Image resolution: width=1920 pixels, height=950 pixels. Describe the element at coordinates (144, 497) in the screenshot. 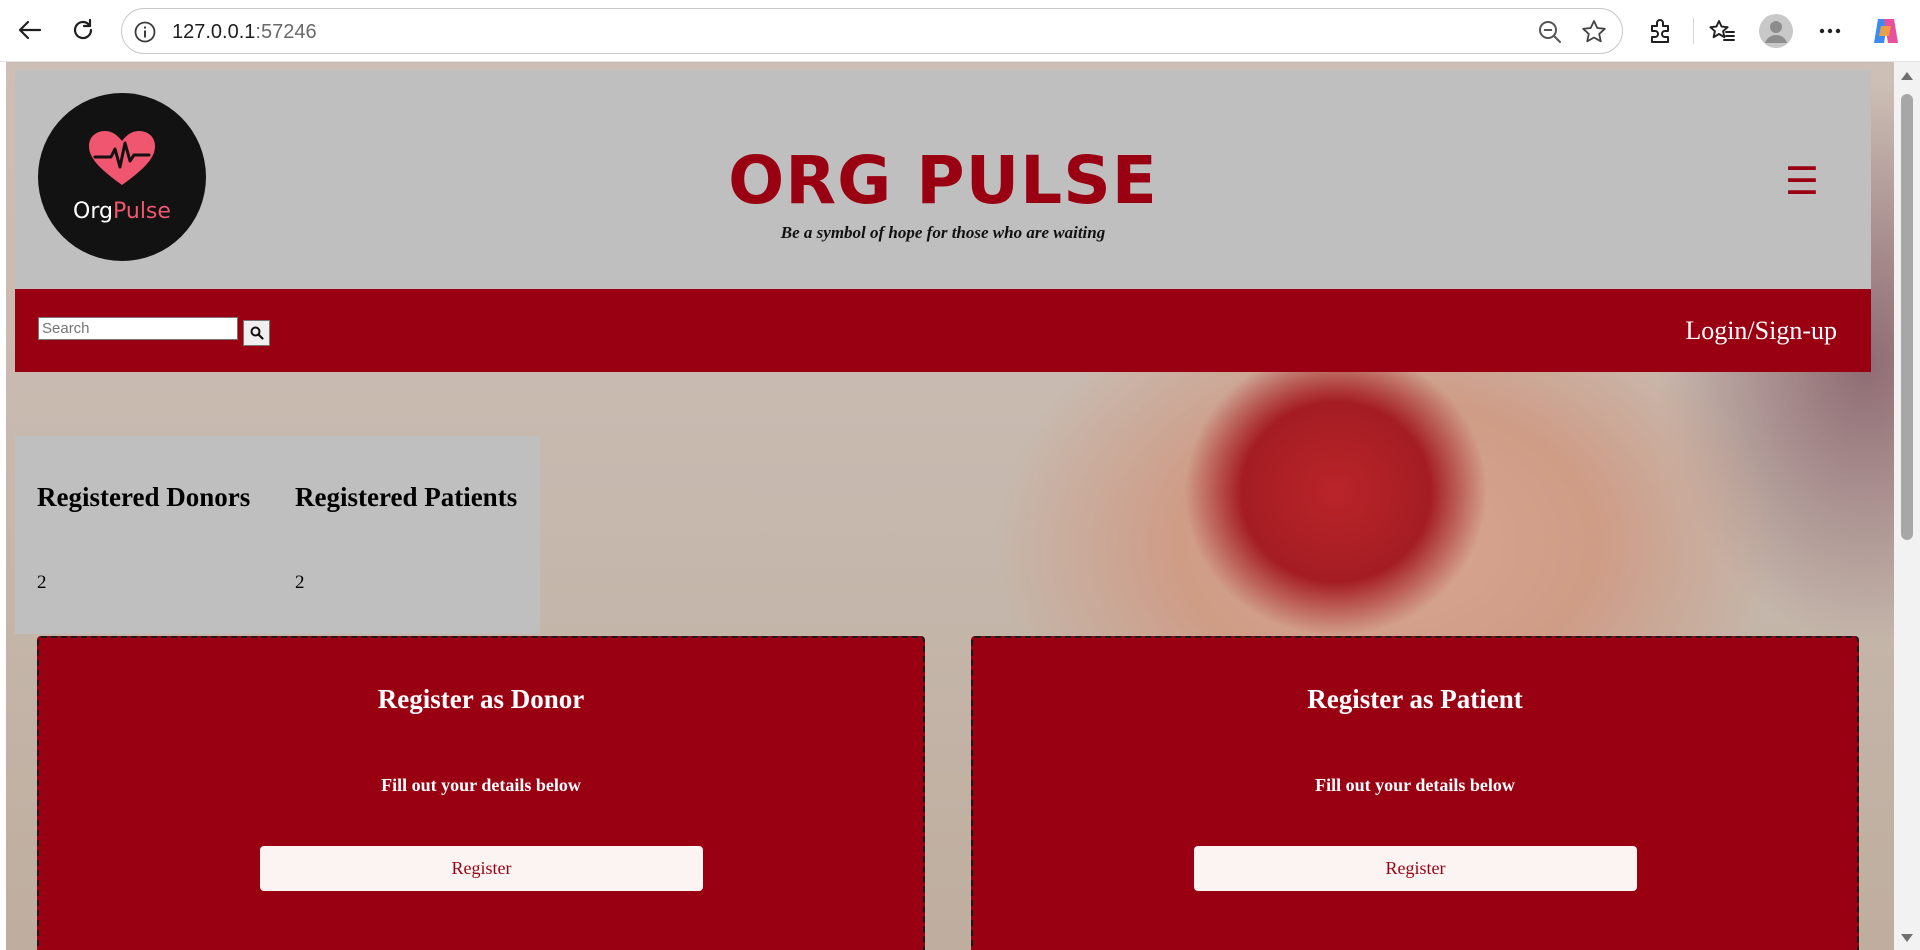

I see `registered-donors-label: Registered Donors` at that location.